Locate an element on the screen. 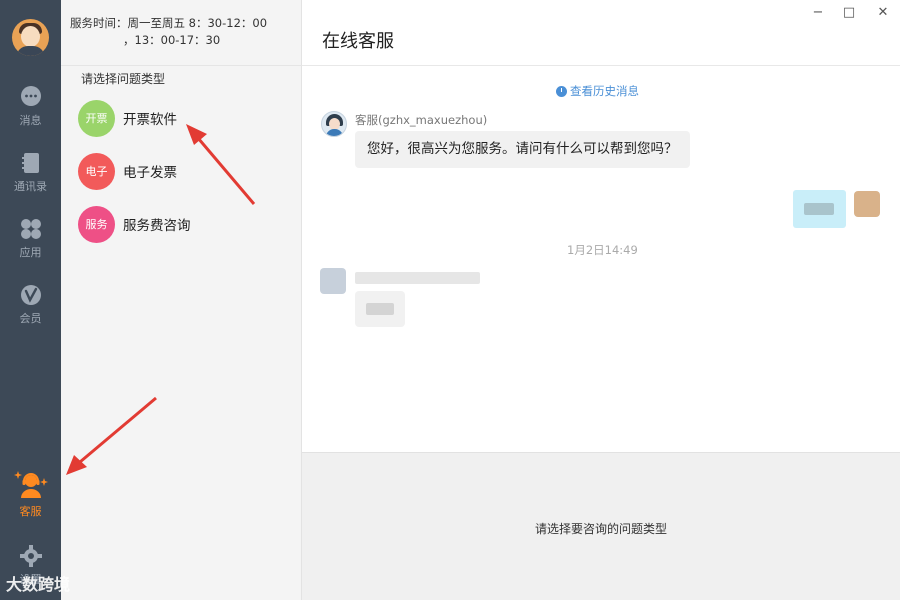 This screenshot has height=600, width=900. service-hours-line2: ，13：00-17：30 is located at coordinates (172, 40).